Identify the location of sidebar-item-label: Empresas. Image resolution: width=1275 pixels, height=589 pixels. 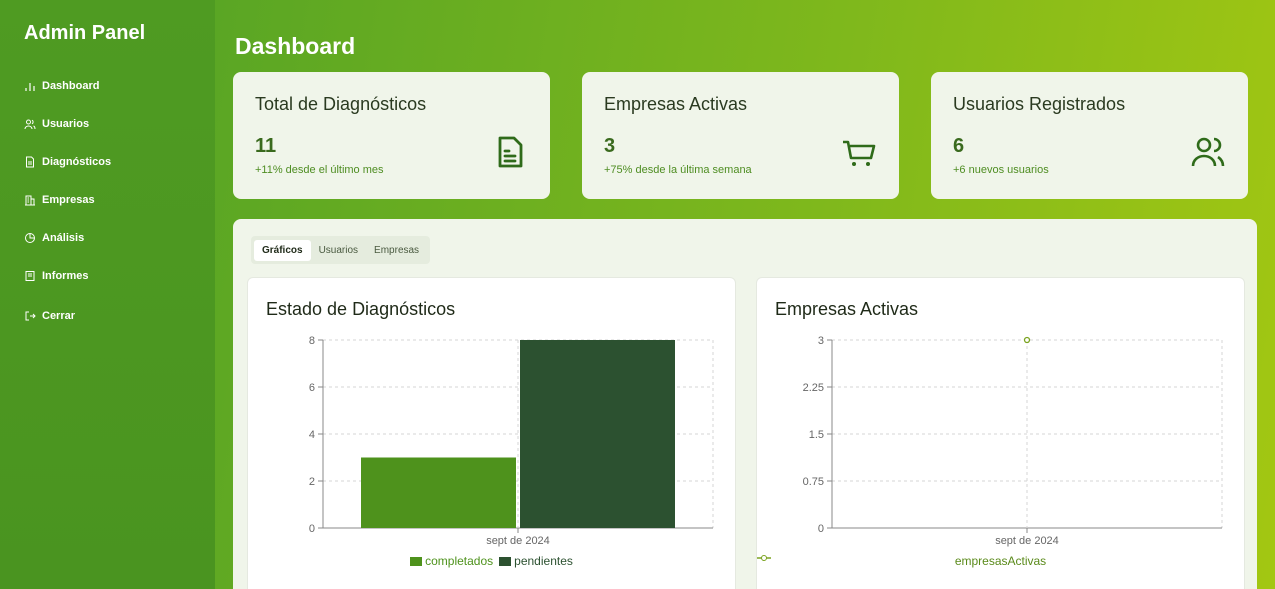
(68, 200).